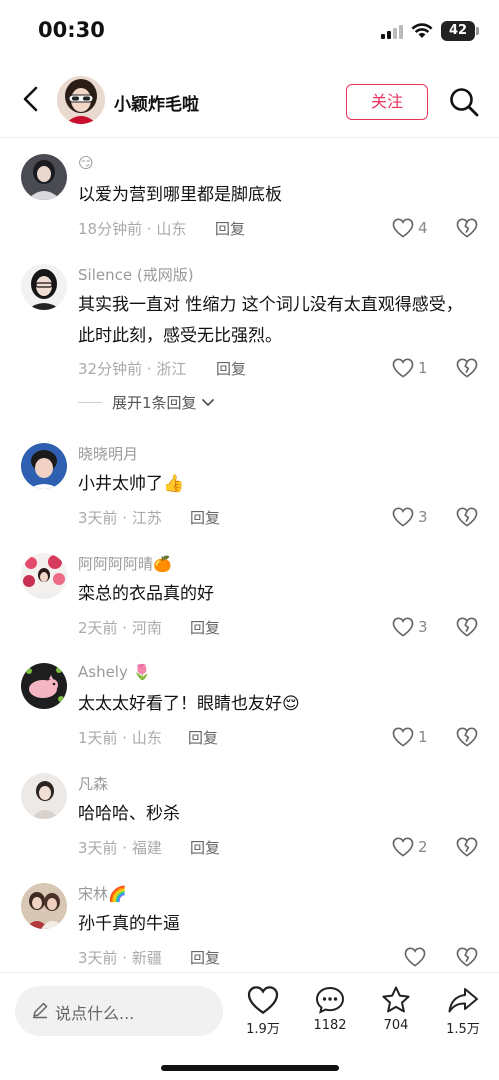 This screenshot has width=499, height=1080. What do you see at coordinates (136, 274) in the screenshot?
I see `commenter-name: Silence (戒网版)` at bounding box center [136, 274].